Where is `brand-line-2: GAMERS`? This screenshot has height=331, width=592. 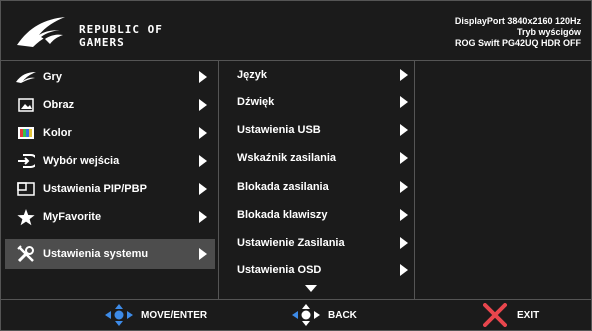 brand-line-2: GAMERS is located at coordinates (102, 42).